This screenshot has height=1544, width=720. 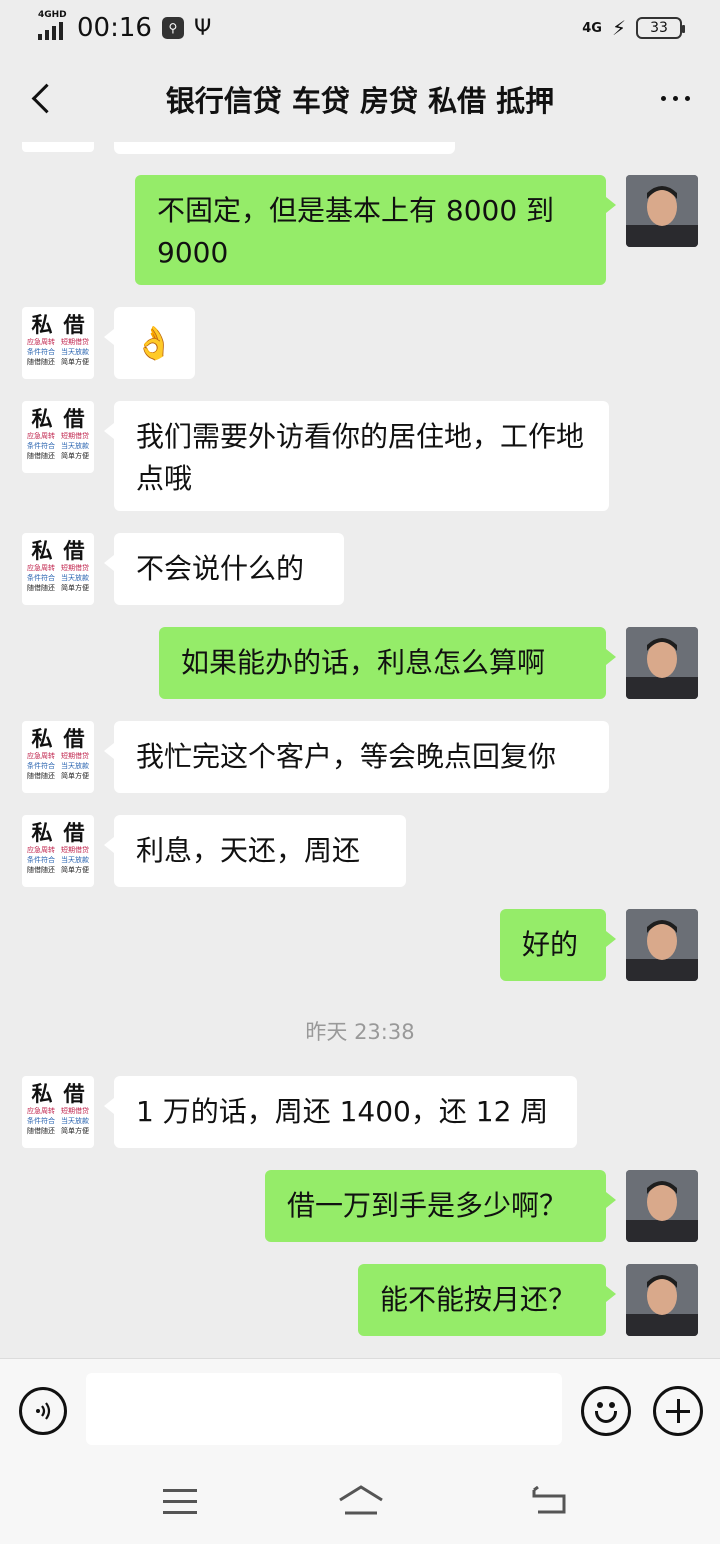 What do you see at coordinates (478, 1299) in the screenshot?
I see `message-text: 能不能按月还？` at bounding box center [478, 1299].